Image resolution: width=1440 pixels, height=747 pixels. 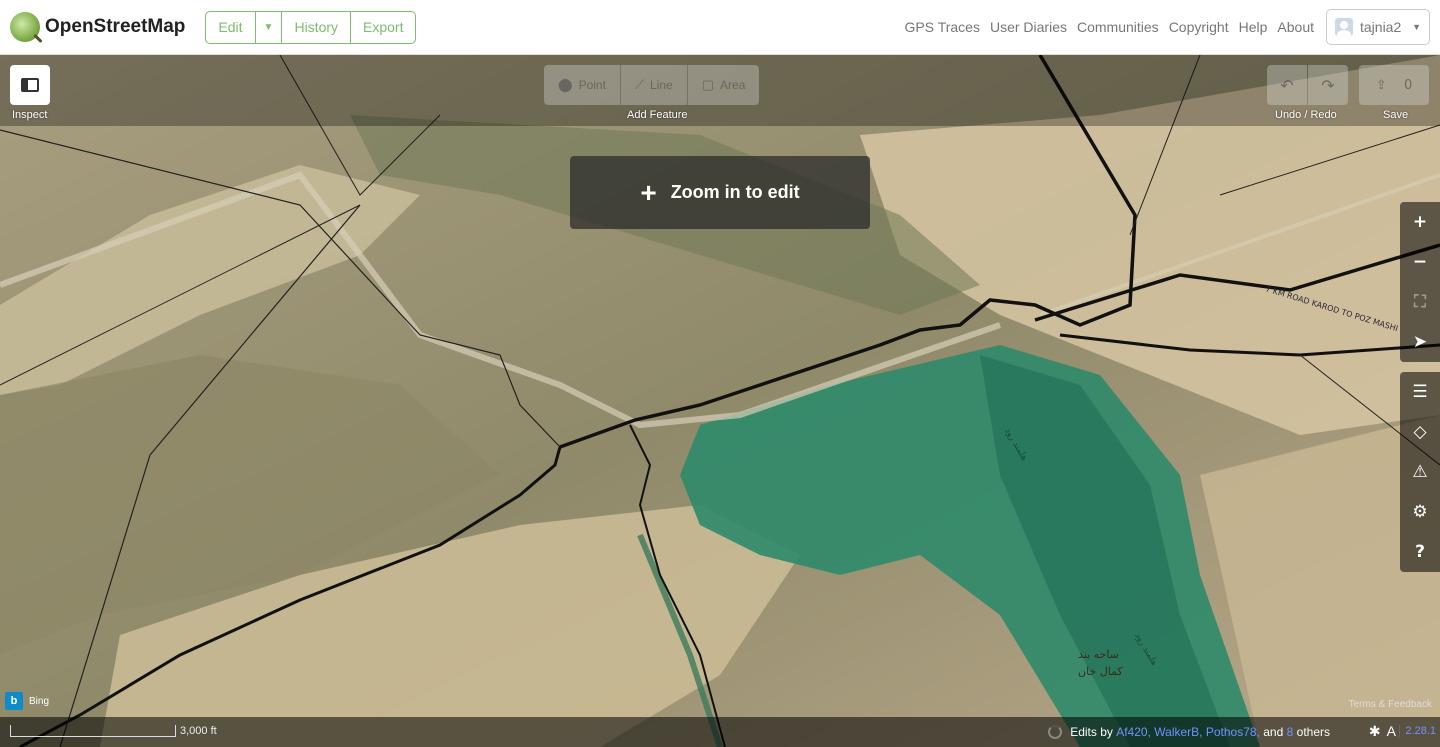 I want to click on imagery-attribution: b Bing, so click(x=27, y=701).